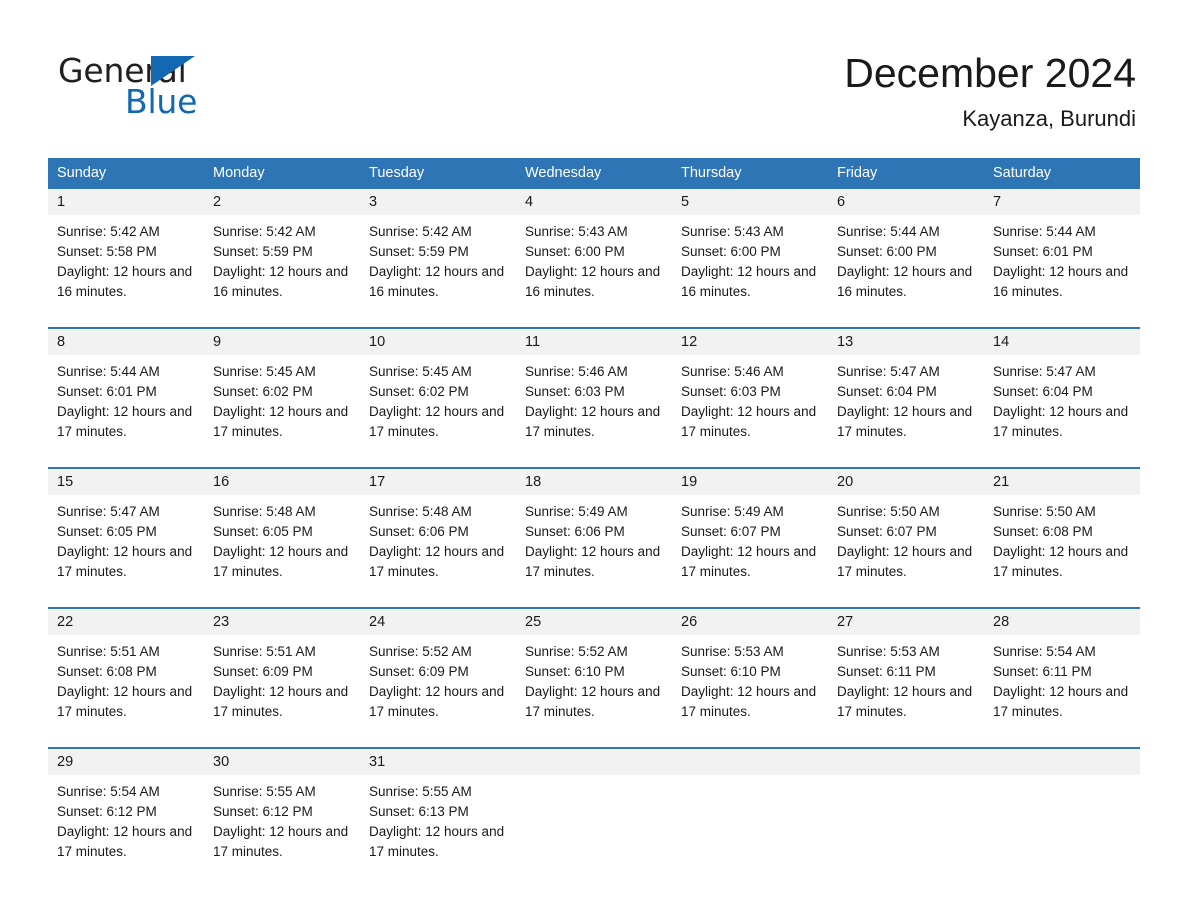 This screenshot has width=1188, height=918. I want to click on day-number: 13, so click(906, 342).